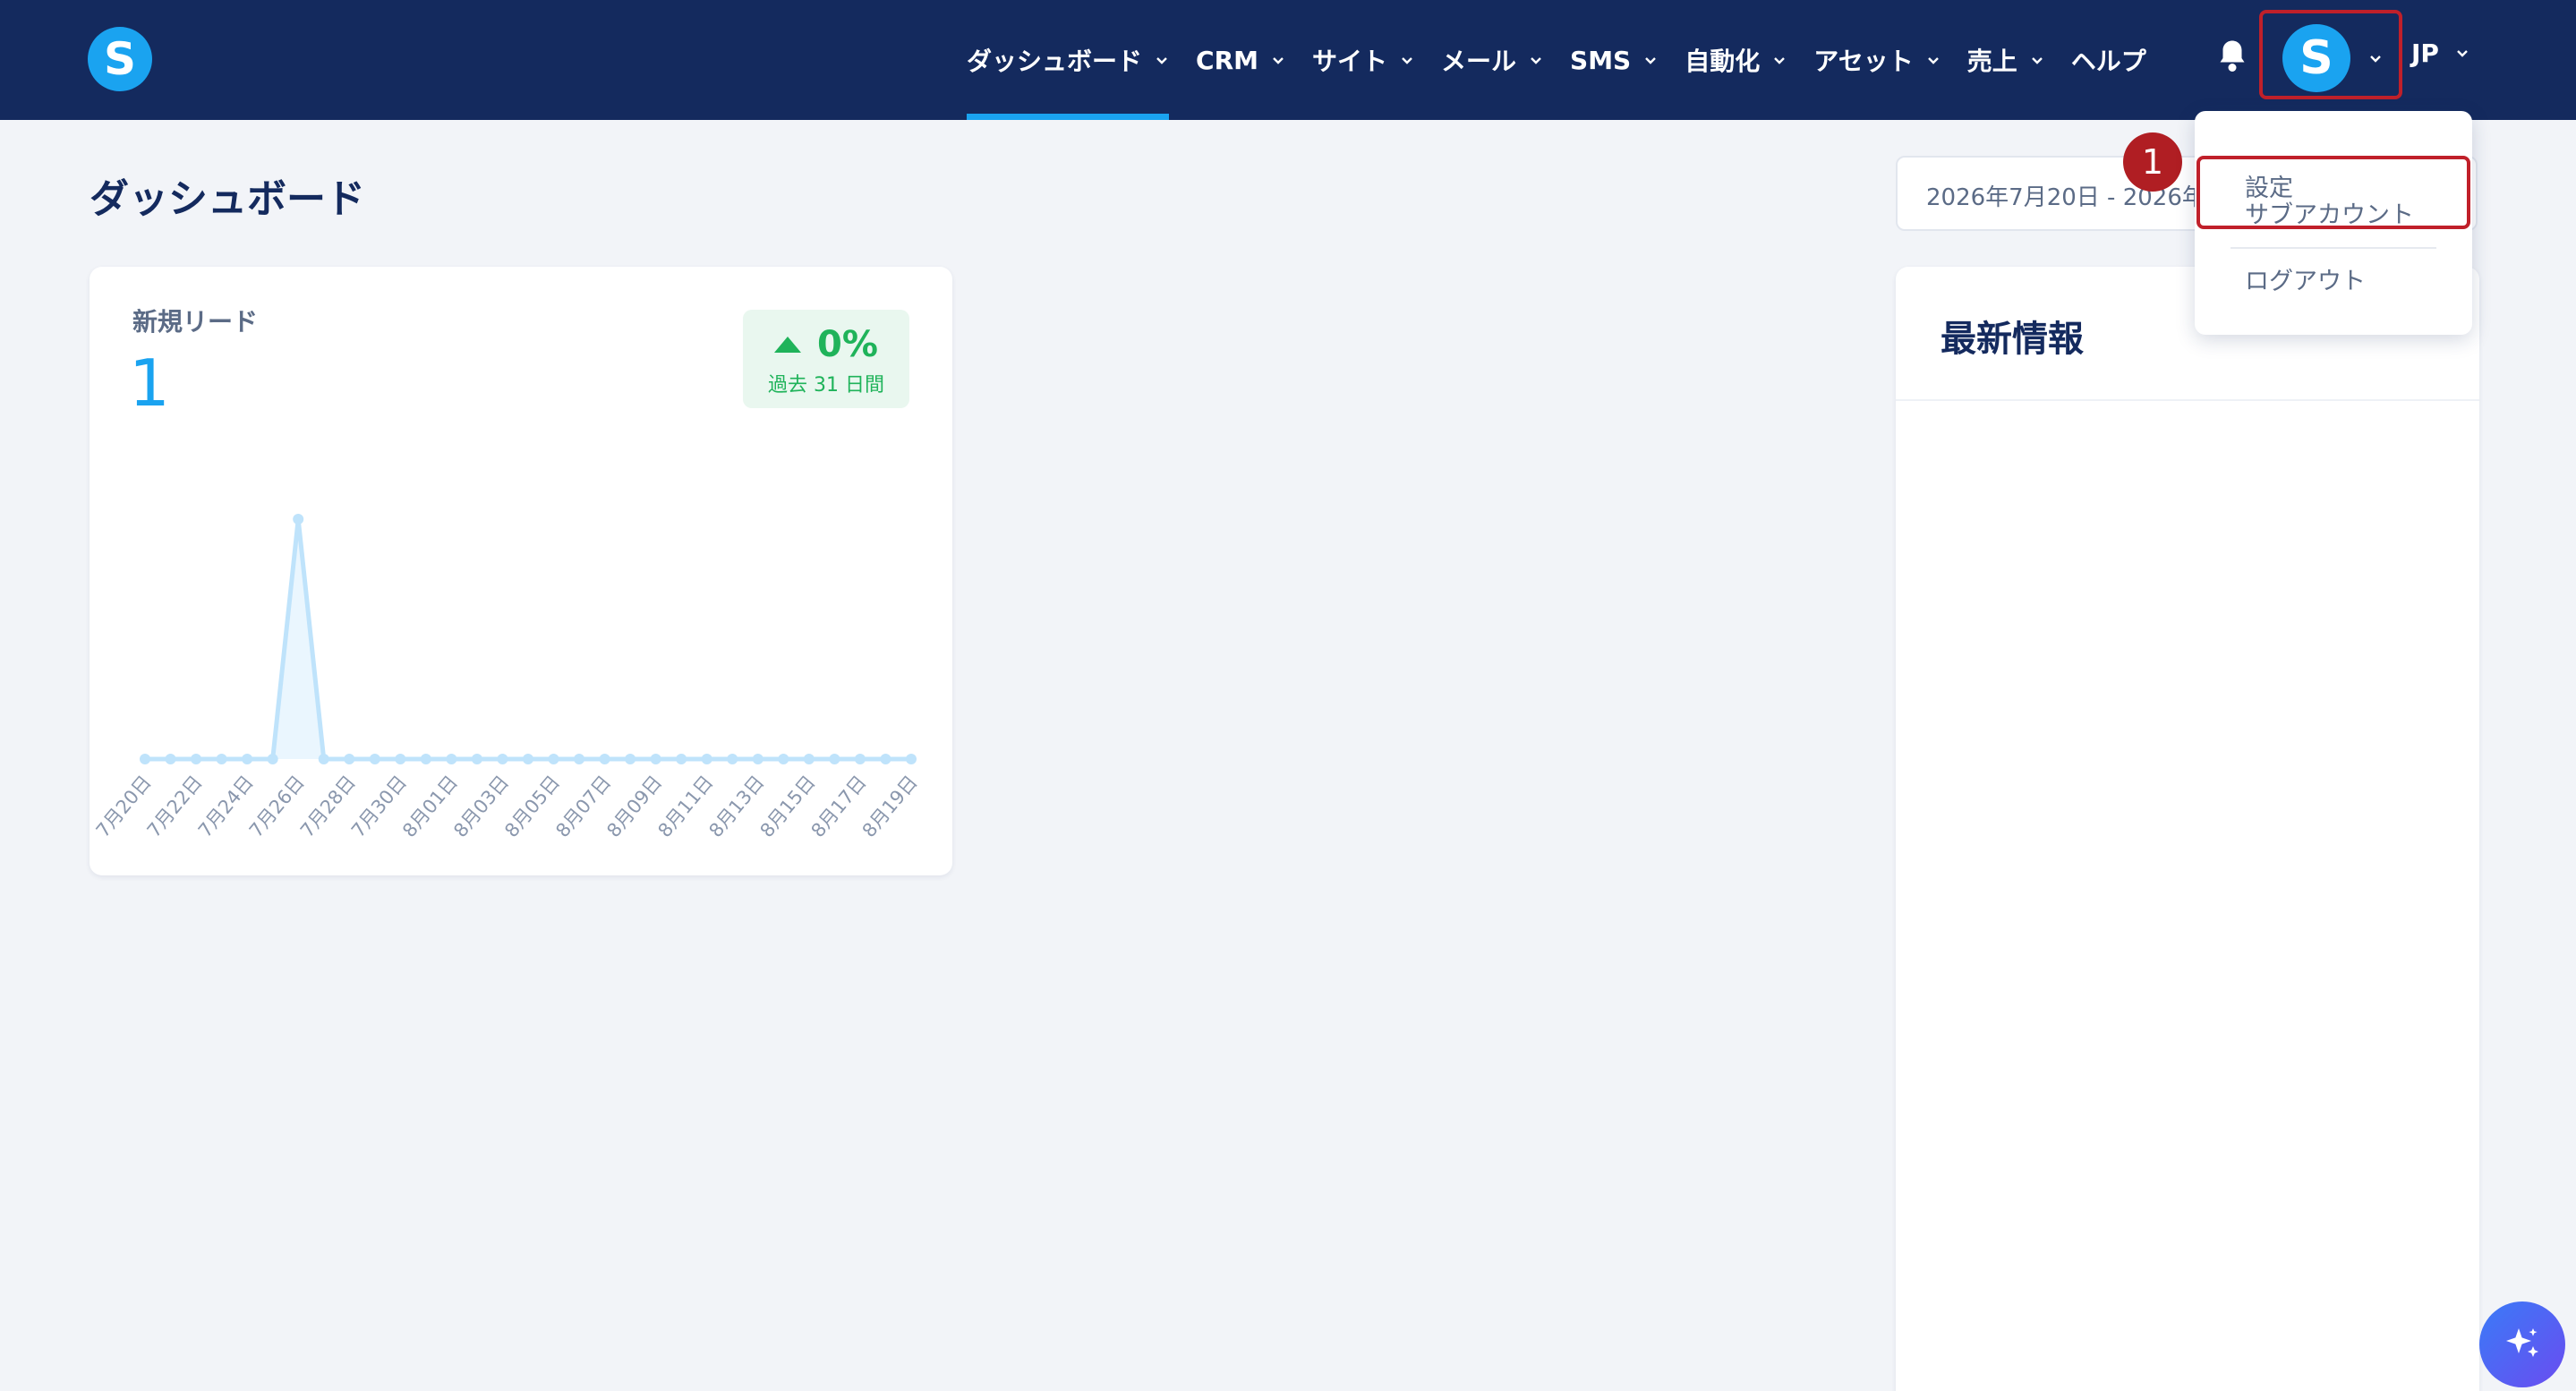  I want to click on menu-item-subaccount: サブアカウント, so click(2329, 212).